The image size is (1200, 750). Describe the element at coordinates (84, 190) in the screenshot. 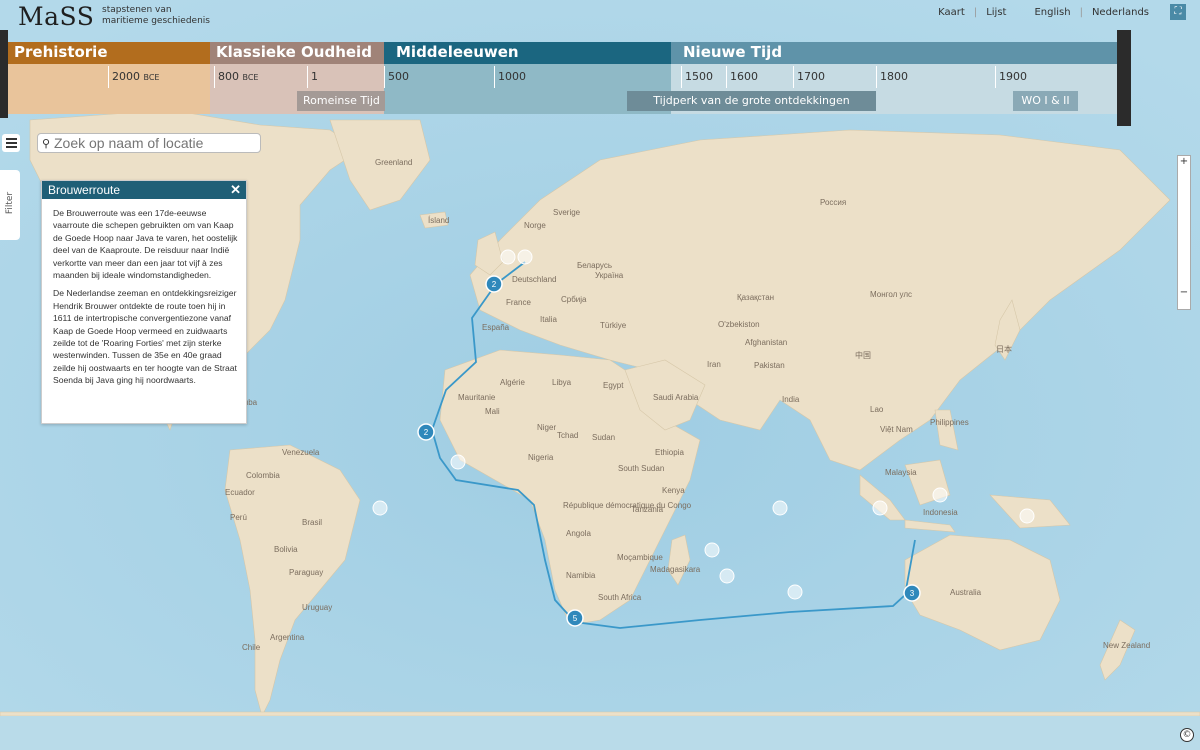

I see `info-title: Brouwerroute` at that location.